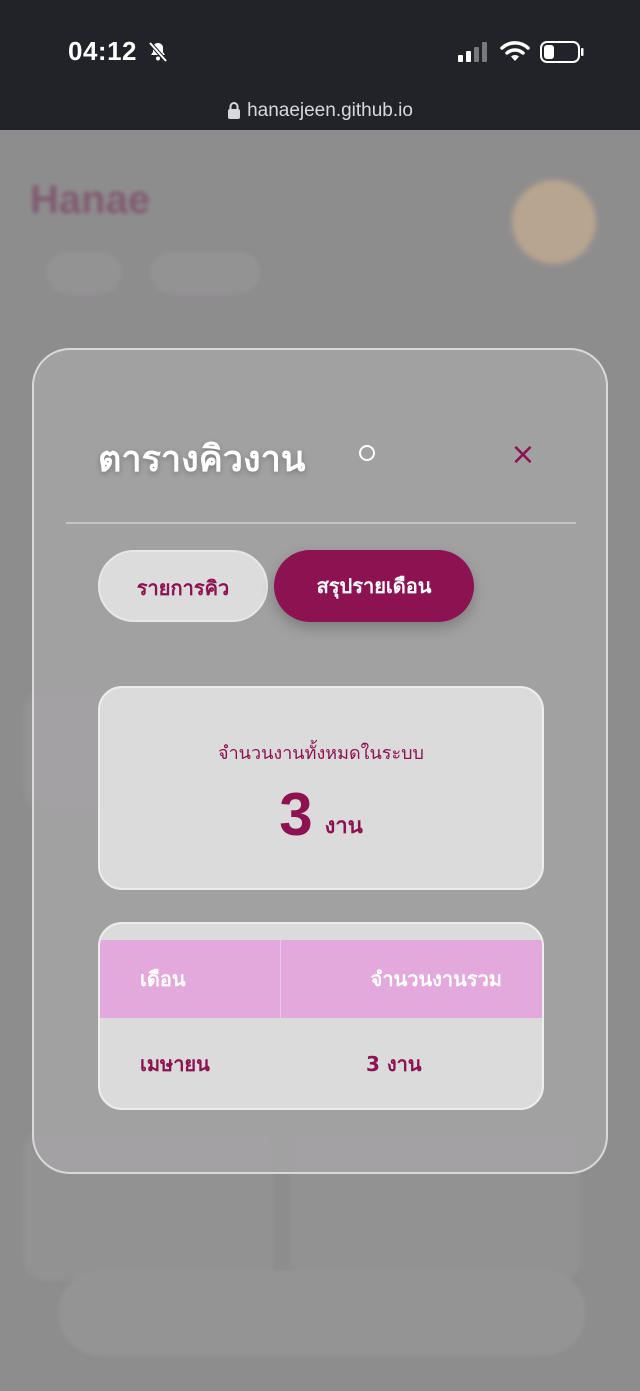 The width and height of the screenshot is (640, 1391). I want to click on close-button: ×, so click(523, 455).